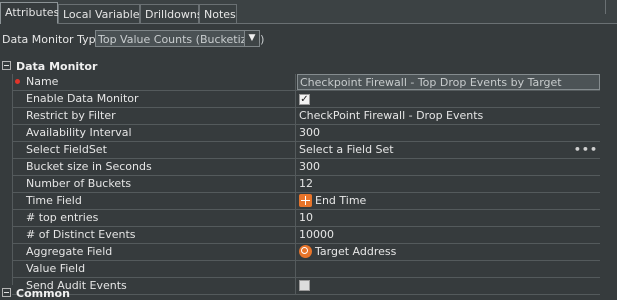 Image resolution: width=617 pixels, height=300 pixels. Describe the element at coordinates (605, 7) in the screenshot. I see `panel-divider` at that location.